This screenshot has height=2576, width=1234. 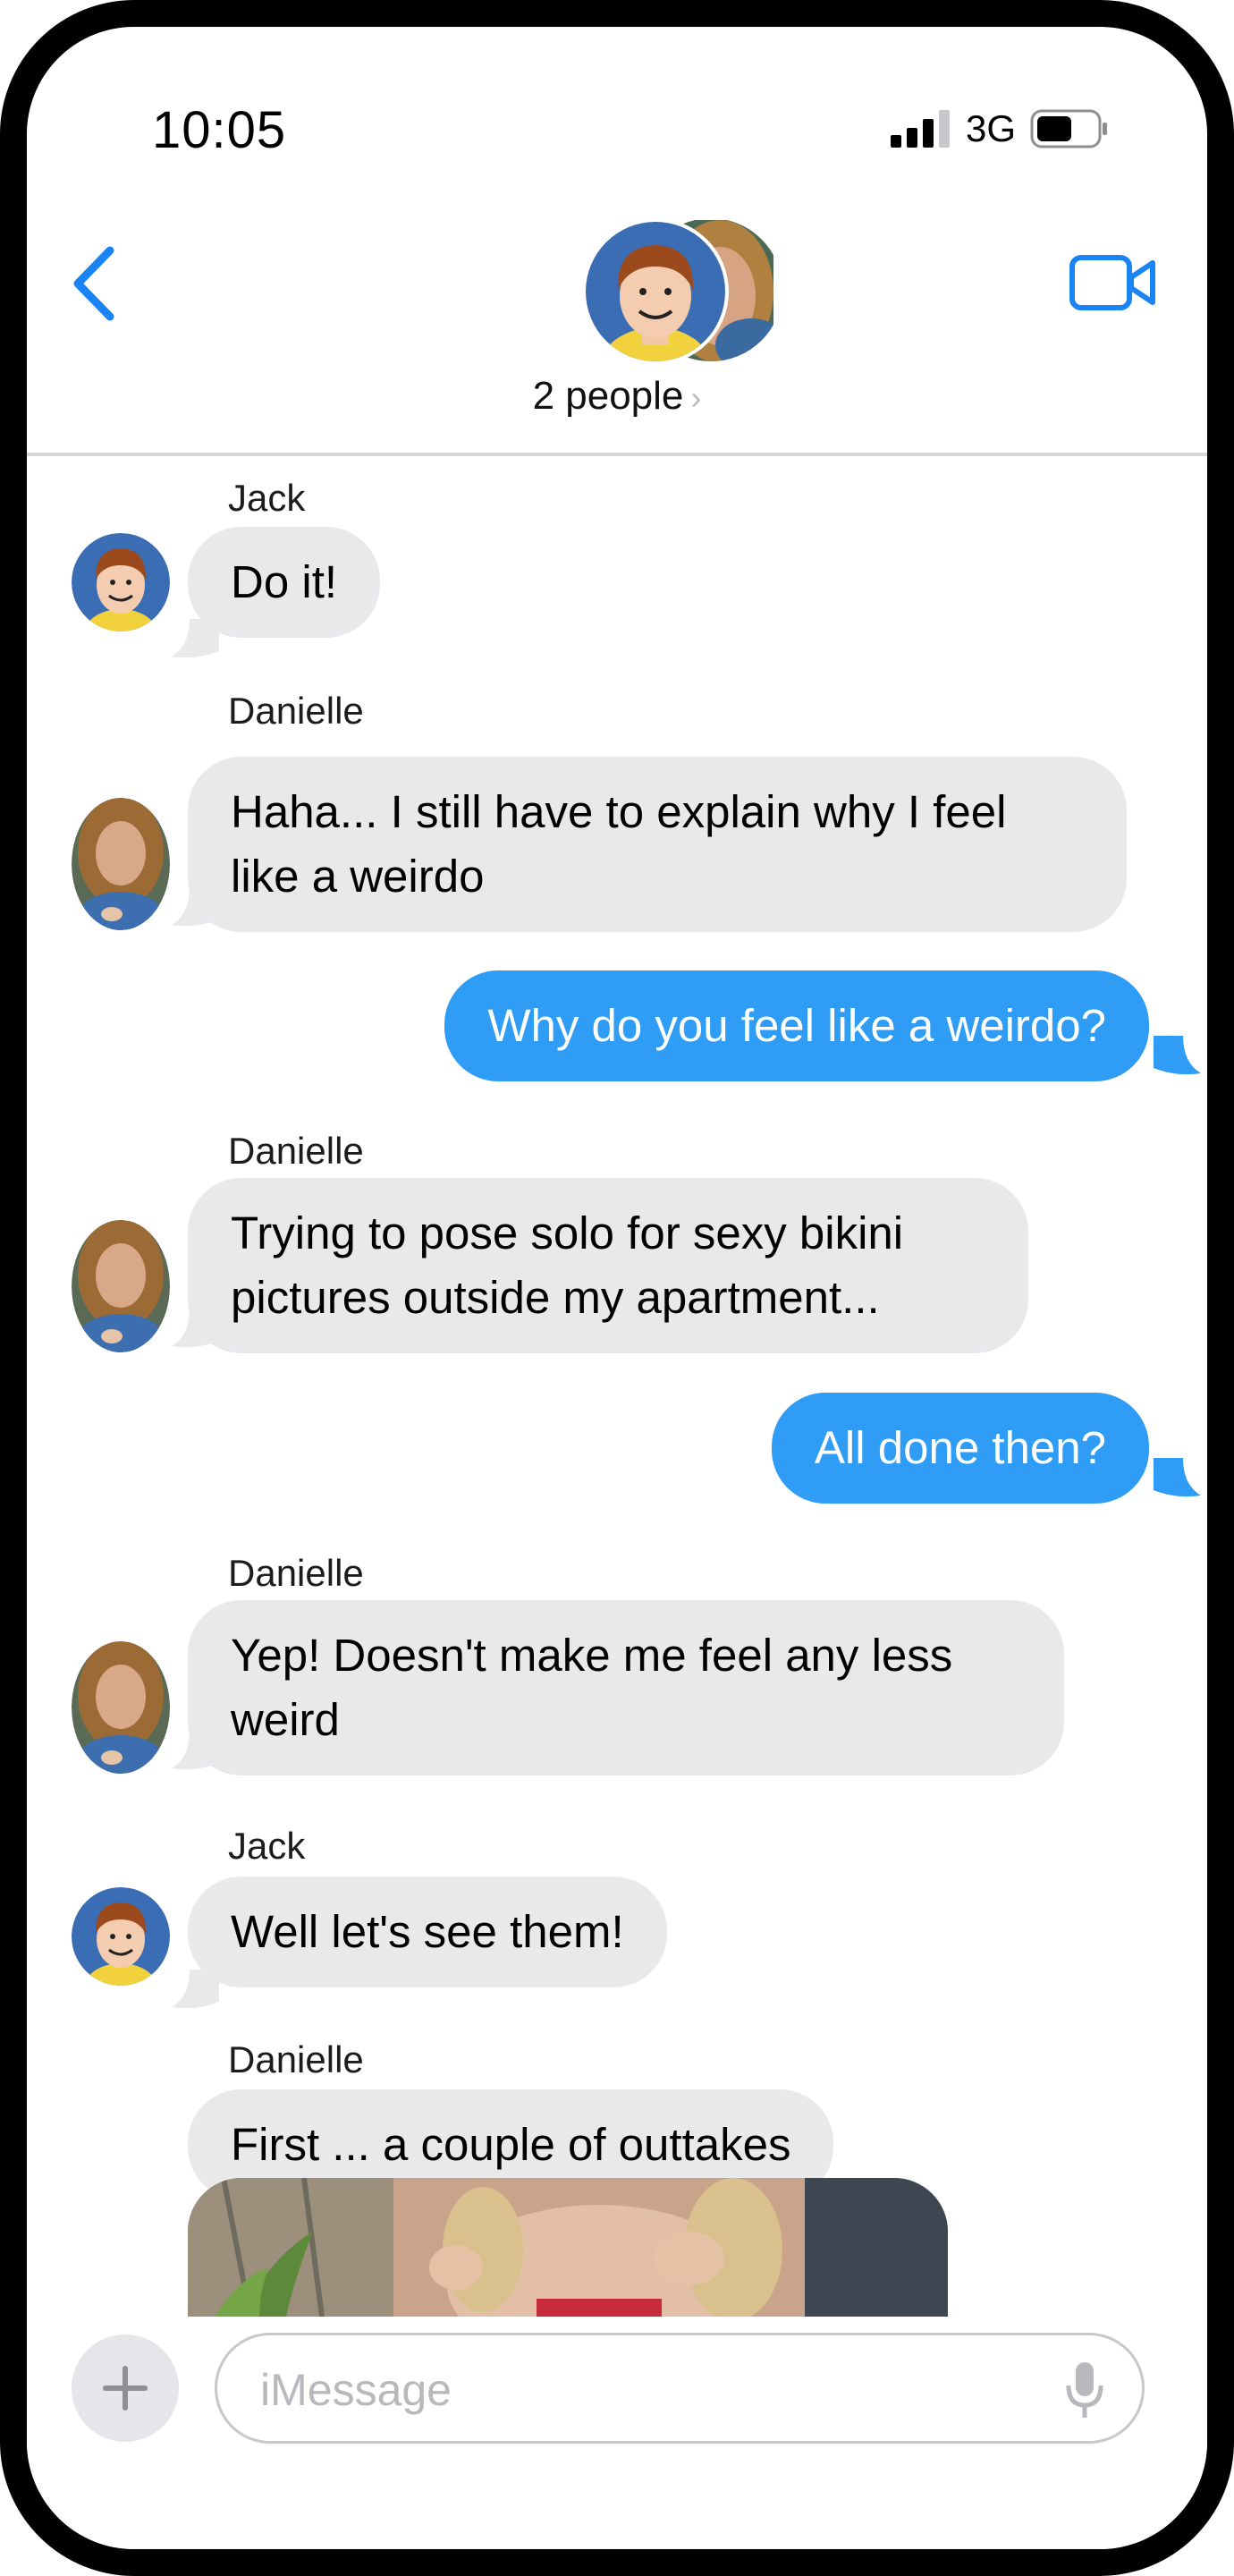 I want to click on chevron-right-icon: ›, so click(x=696, y=397).